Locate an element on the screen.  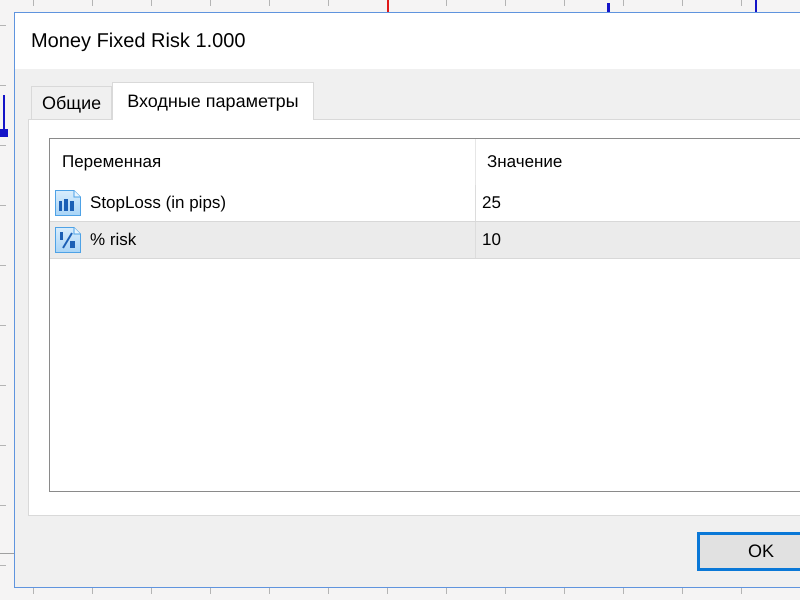
window-title: Money Fixed Risk 1.000 is located at coordinates (138, 41).